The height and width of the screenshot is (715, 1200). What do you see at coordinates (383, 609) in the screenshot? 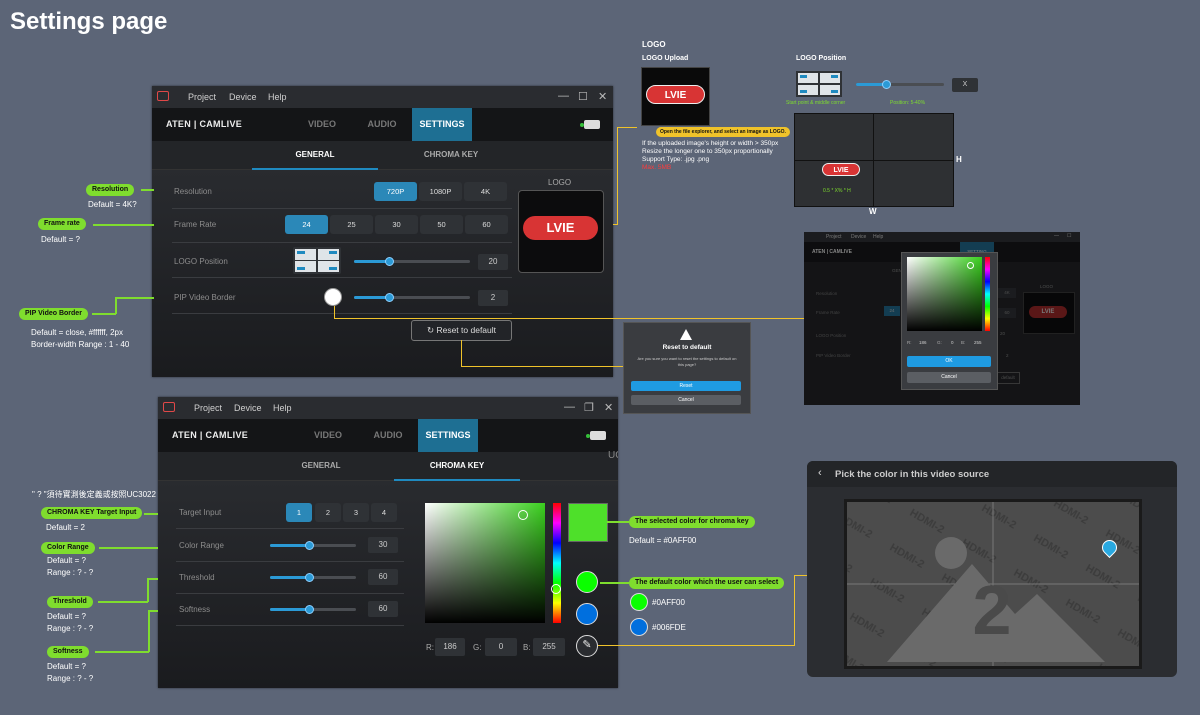
I see `softness-value: 60` at bounding box center [383, 609].